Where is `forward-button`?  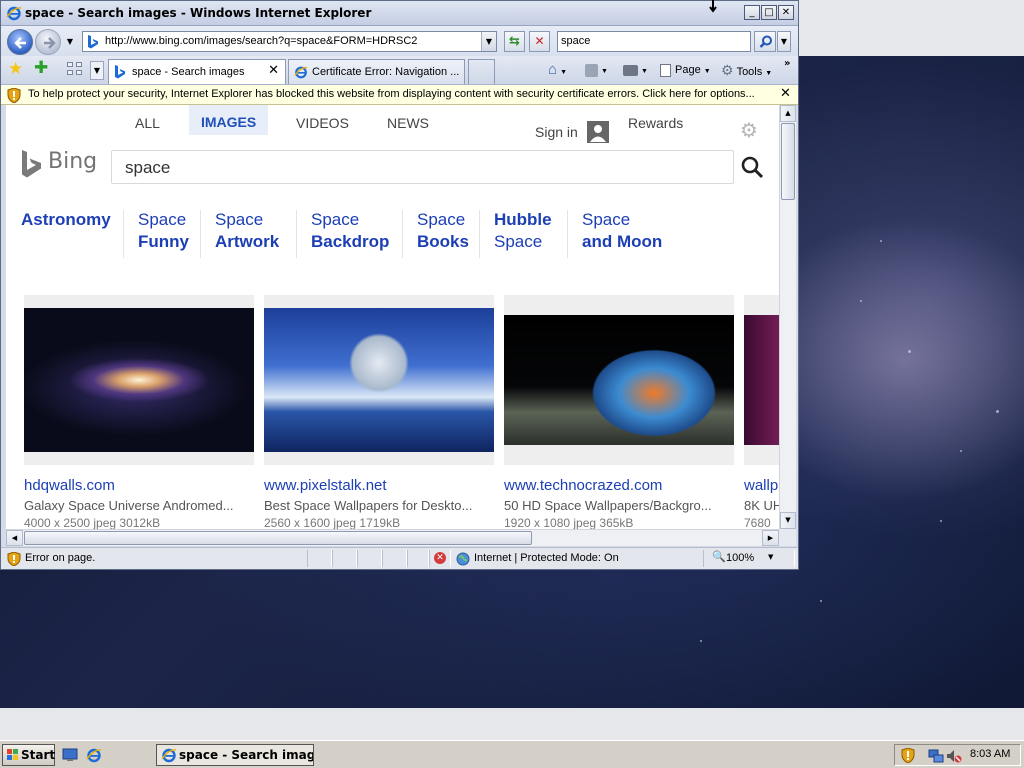 forward-button is located at coordinates (48, 42).